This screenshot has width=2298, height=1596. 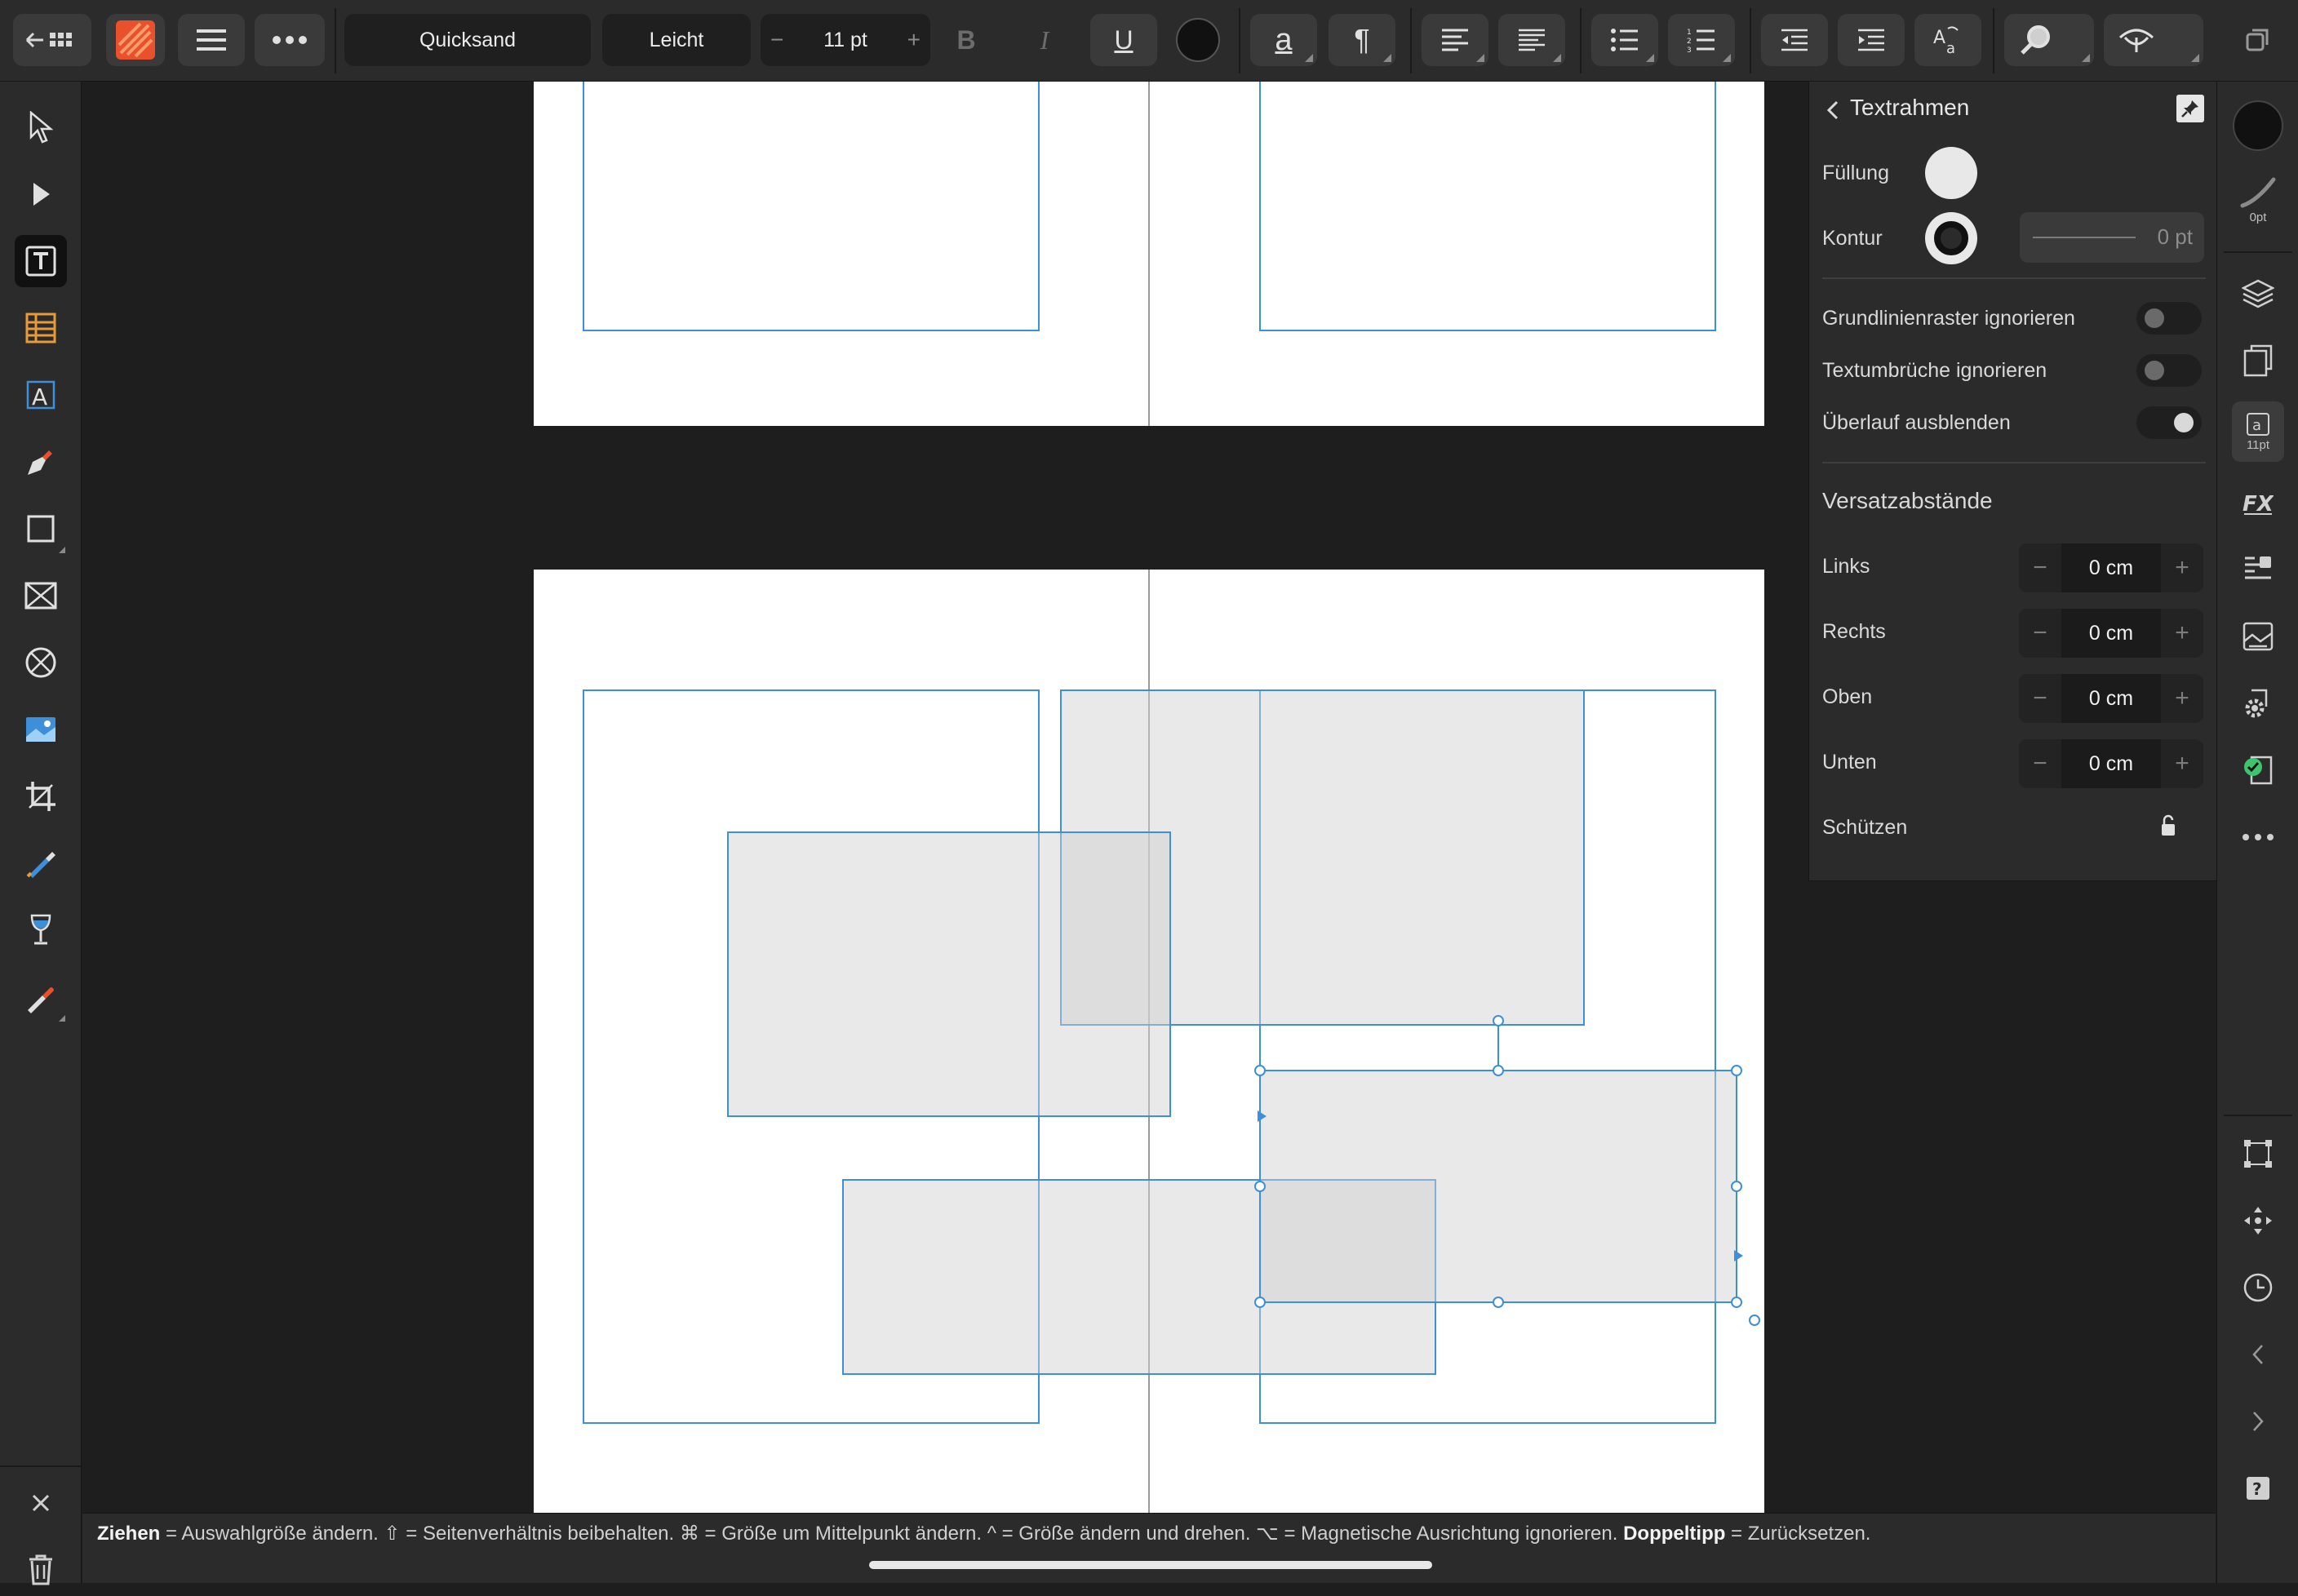 What do you see at coordinates (1498, 1020) in the screenshot?
I see `rotation-handle` at bounding box center [1498, 1020].